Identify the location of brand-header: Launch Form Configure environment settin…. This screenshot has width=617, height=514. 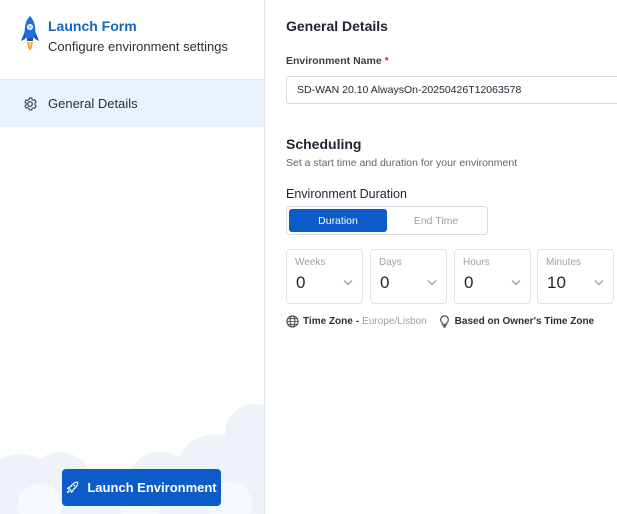
(132, 40).